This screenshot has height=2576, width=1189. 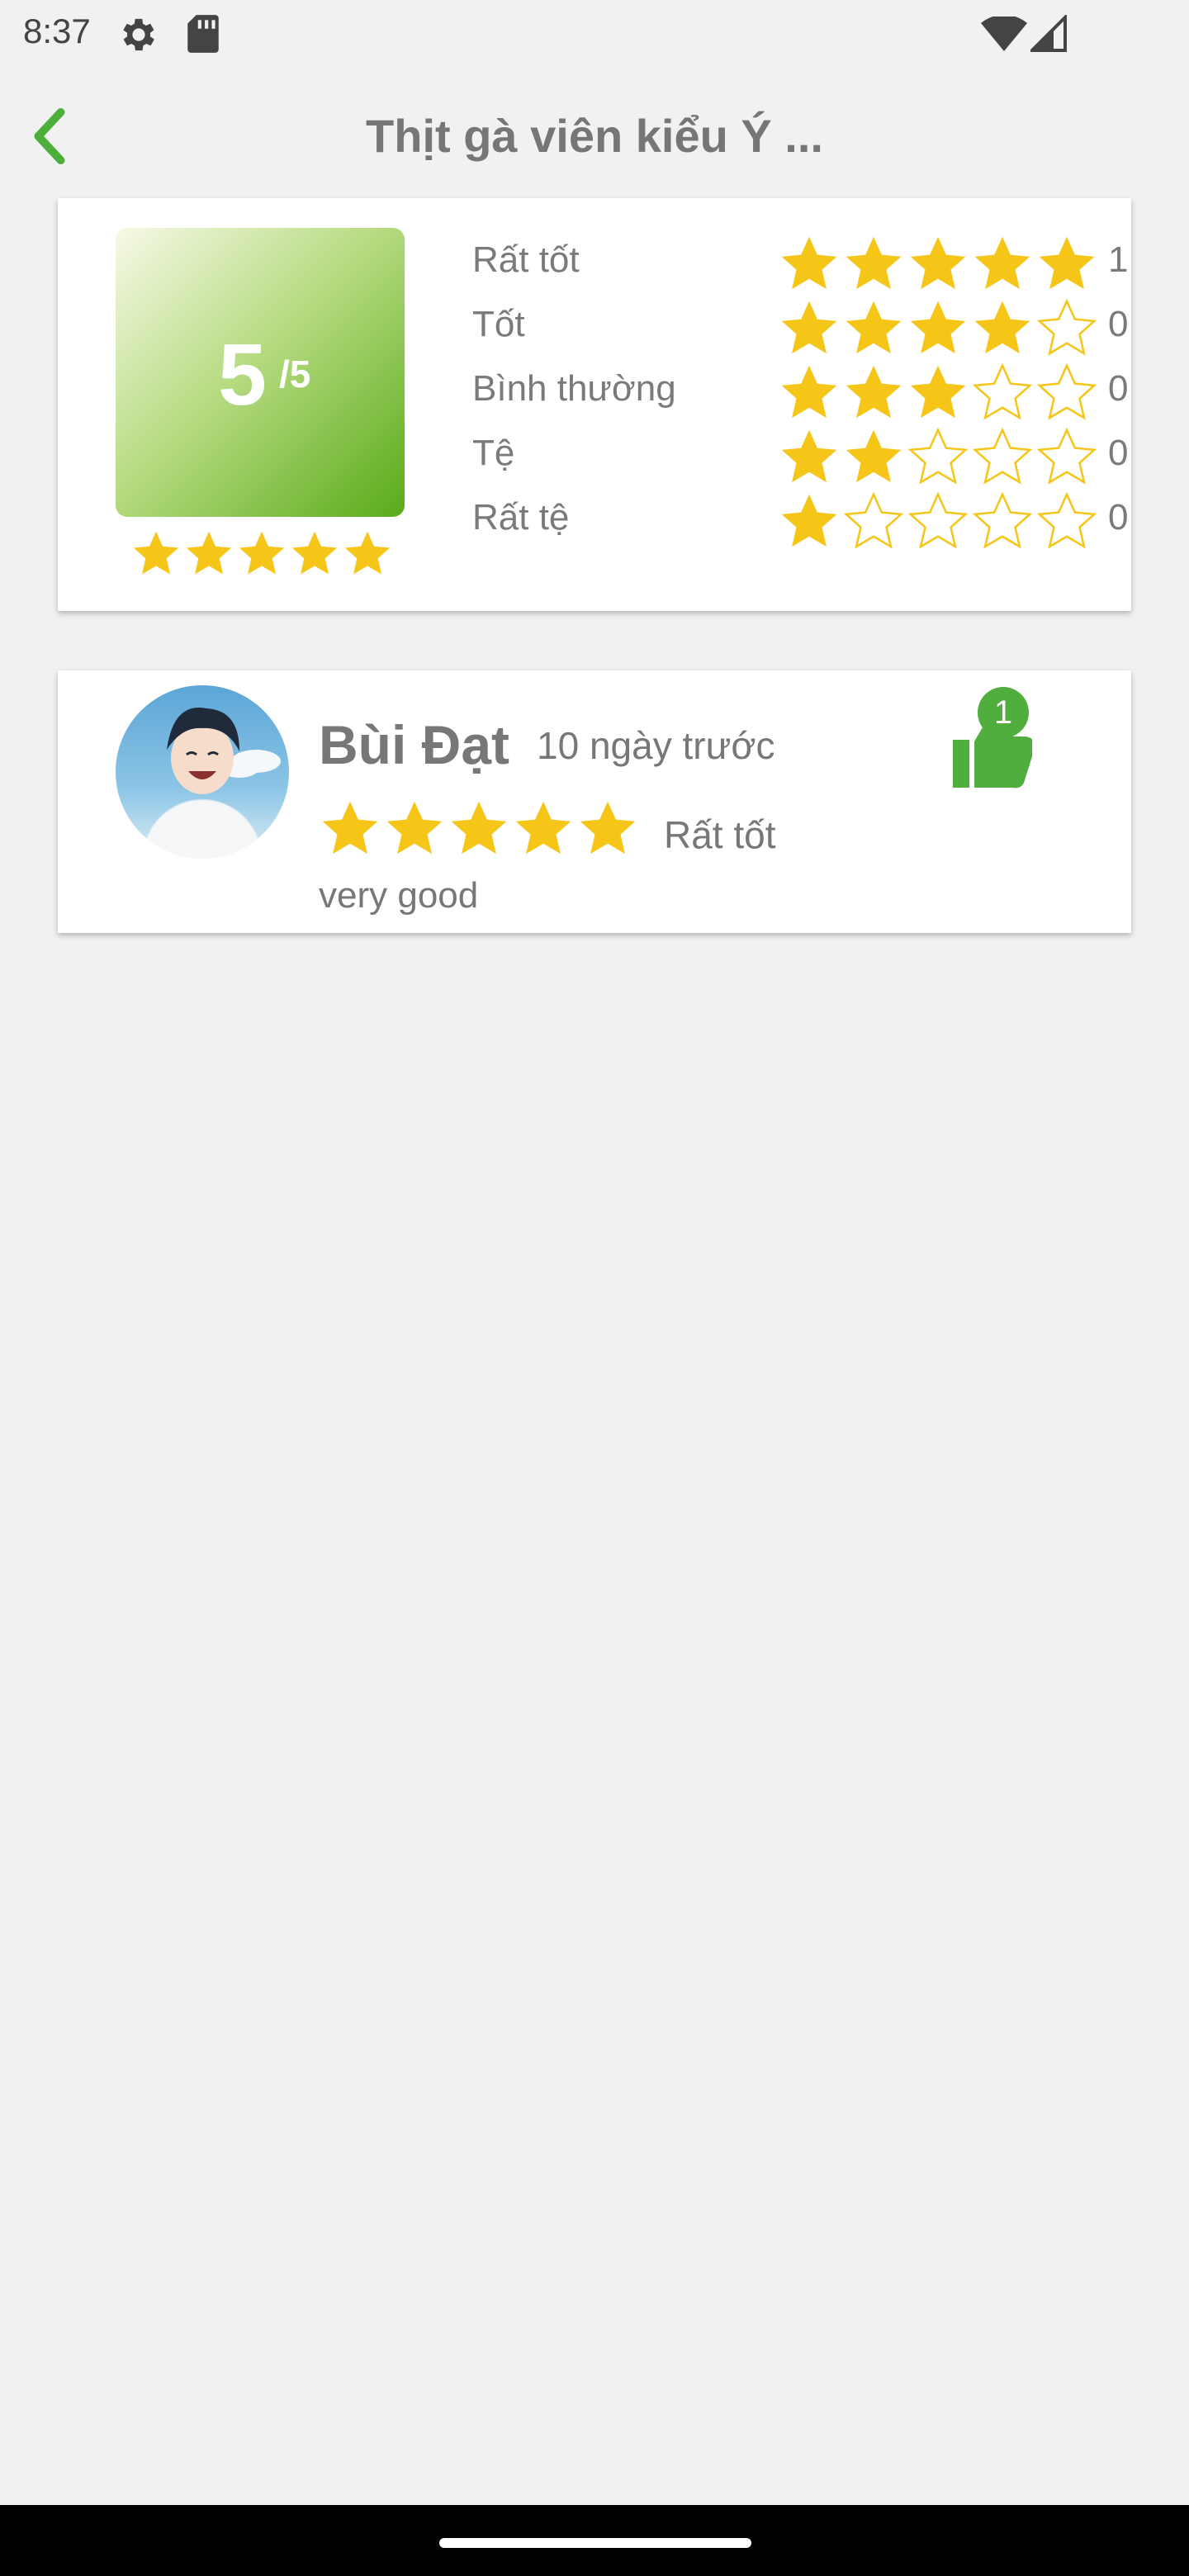 What do you see at coordinates (57, 31) in the screenshot?
I see `status-time: 8:37` at bounding box center [57, 31].